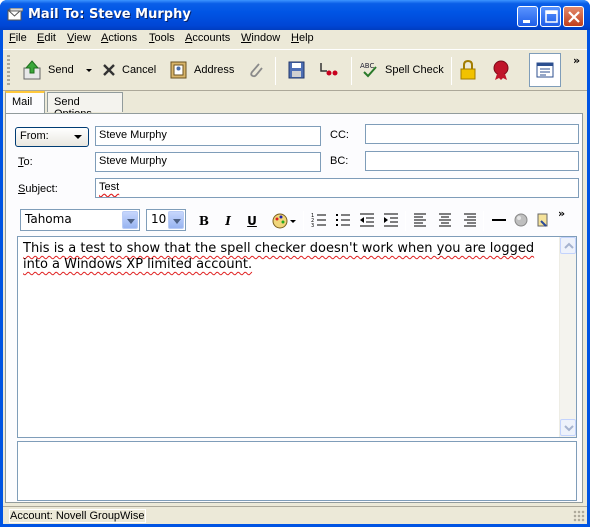  I want to click on minimize-icon, so click(526, 21).